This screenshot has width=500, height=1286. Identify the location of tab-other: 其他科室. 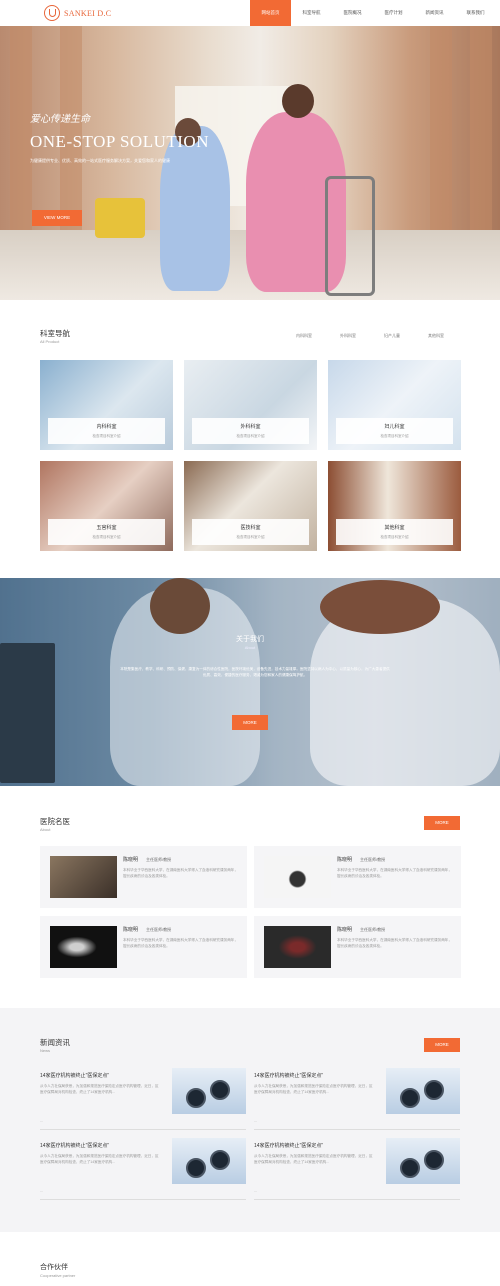
(436, 336).